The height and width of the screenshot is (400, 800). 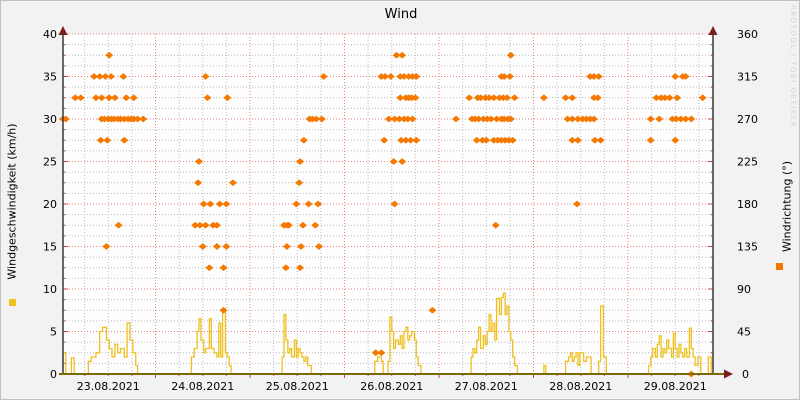 I want to click on y-right-tick-label: 45, so click(x=744, y=332).